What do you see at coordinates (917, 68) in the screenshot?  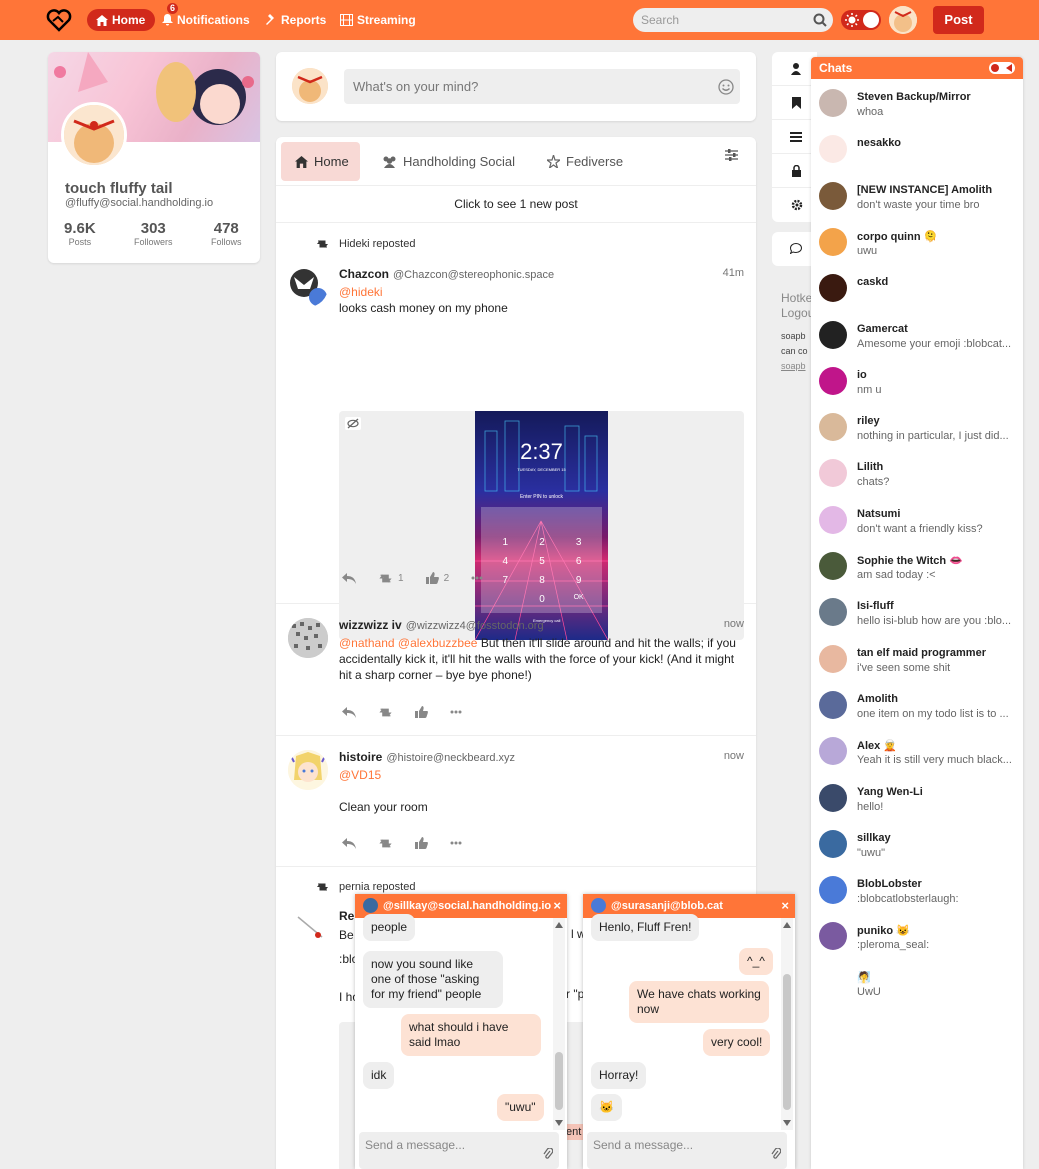 I see `chats-header: Chats` at bounding box center [917, 68].